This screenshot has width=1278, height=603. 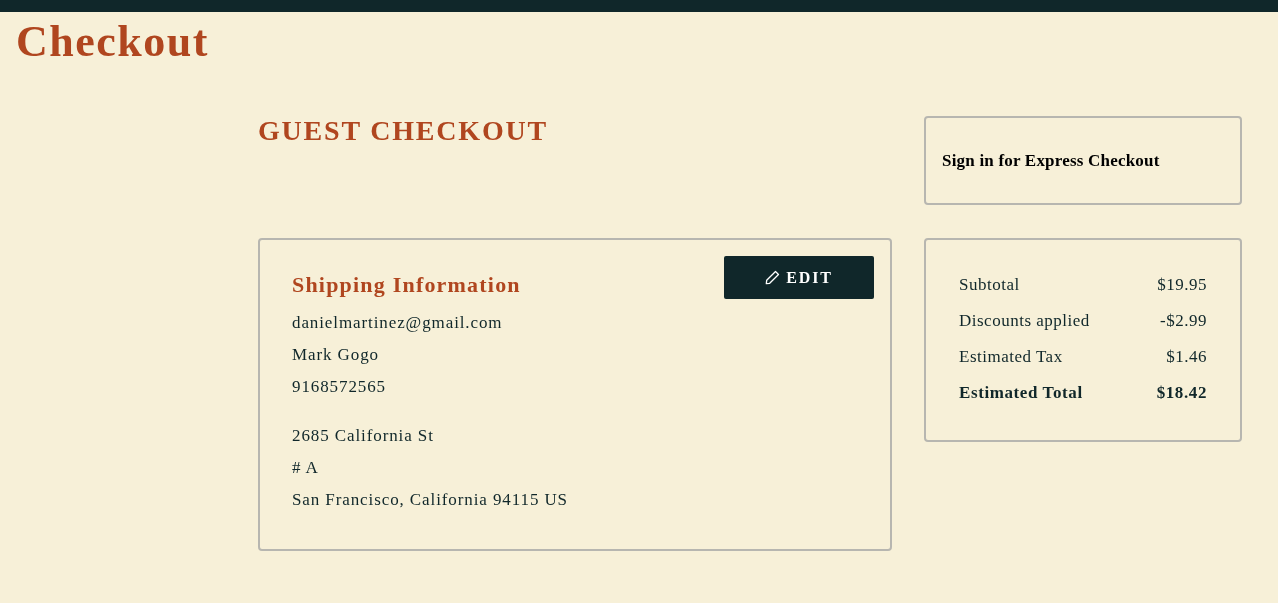 I want to click on address-line: San Francisco, California 94115 US, so click(x=430, y=500).